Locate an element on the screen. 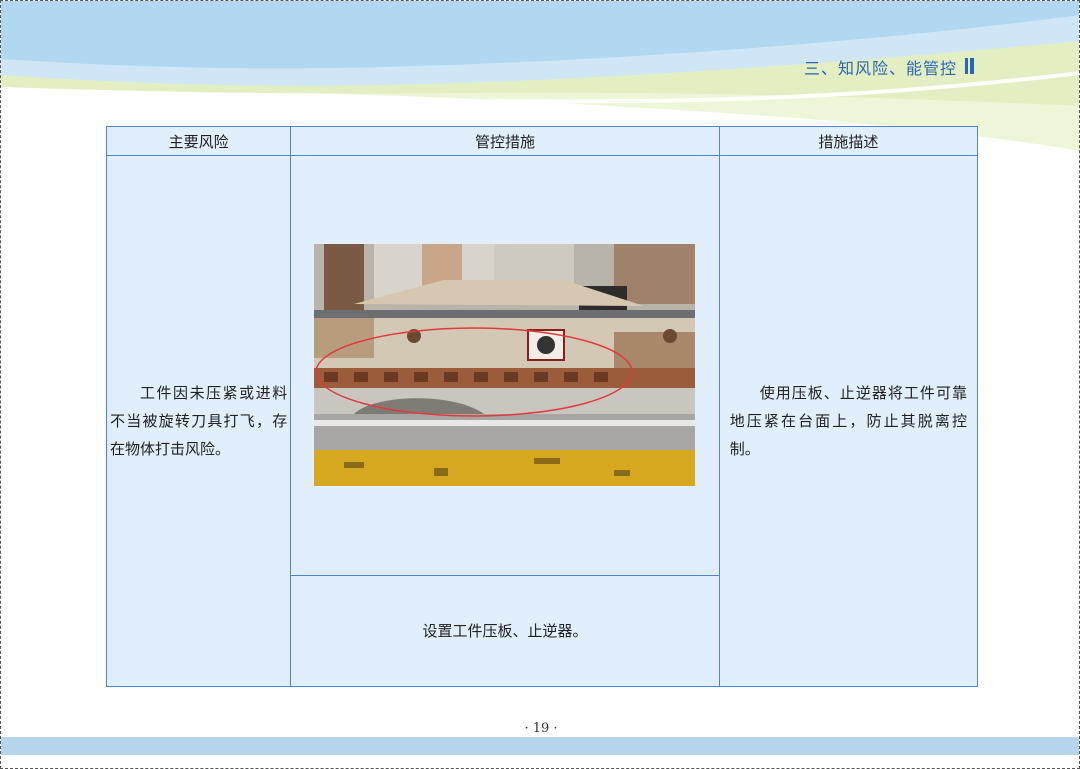 The height and width of the screenshot is (769, 1080). table-header-row: 主要风险 管控措施 措施描述 is located at coordinates (542, 141).